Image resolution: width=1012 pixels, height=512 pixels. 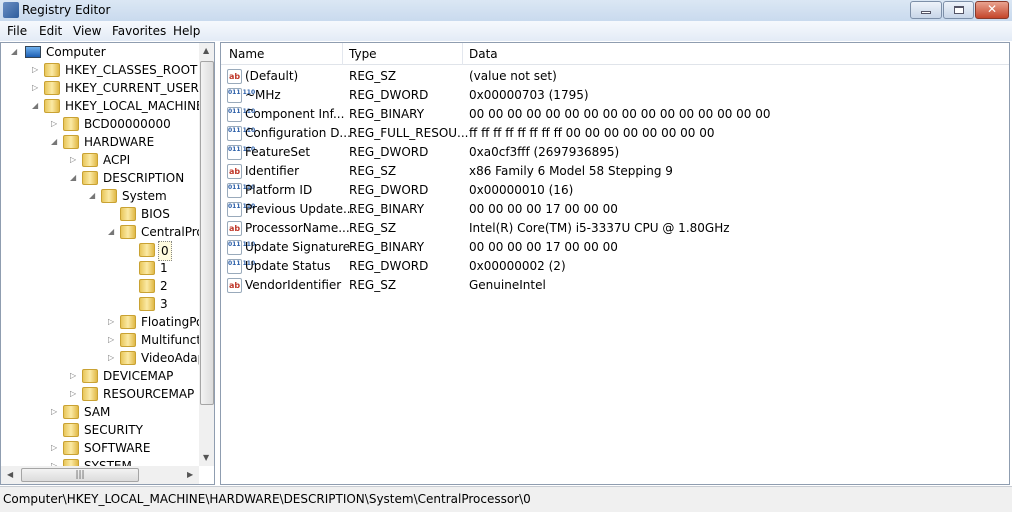 What do you see at coordinates (100, 304) in the screenshot?
I see `tree-item: 3` at bounding box center [100, 304].